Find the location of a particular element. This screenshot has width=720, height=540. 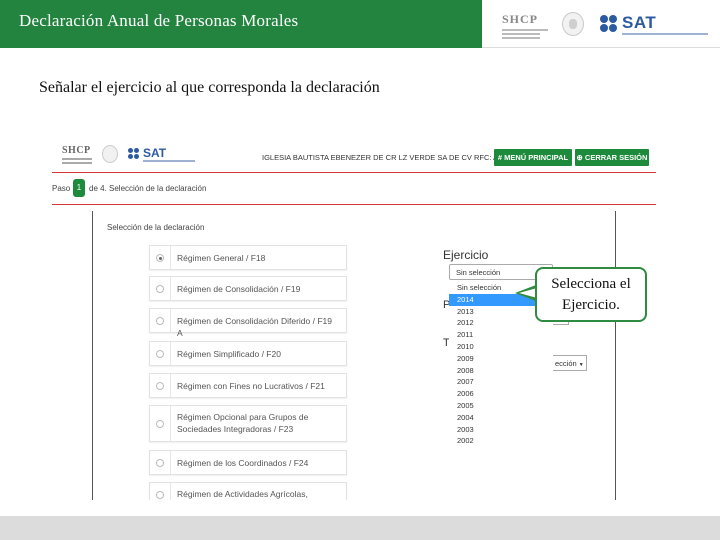

partial-select: ección ▼ is located at coordinates (570, 363).